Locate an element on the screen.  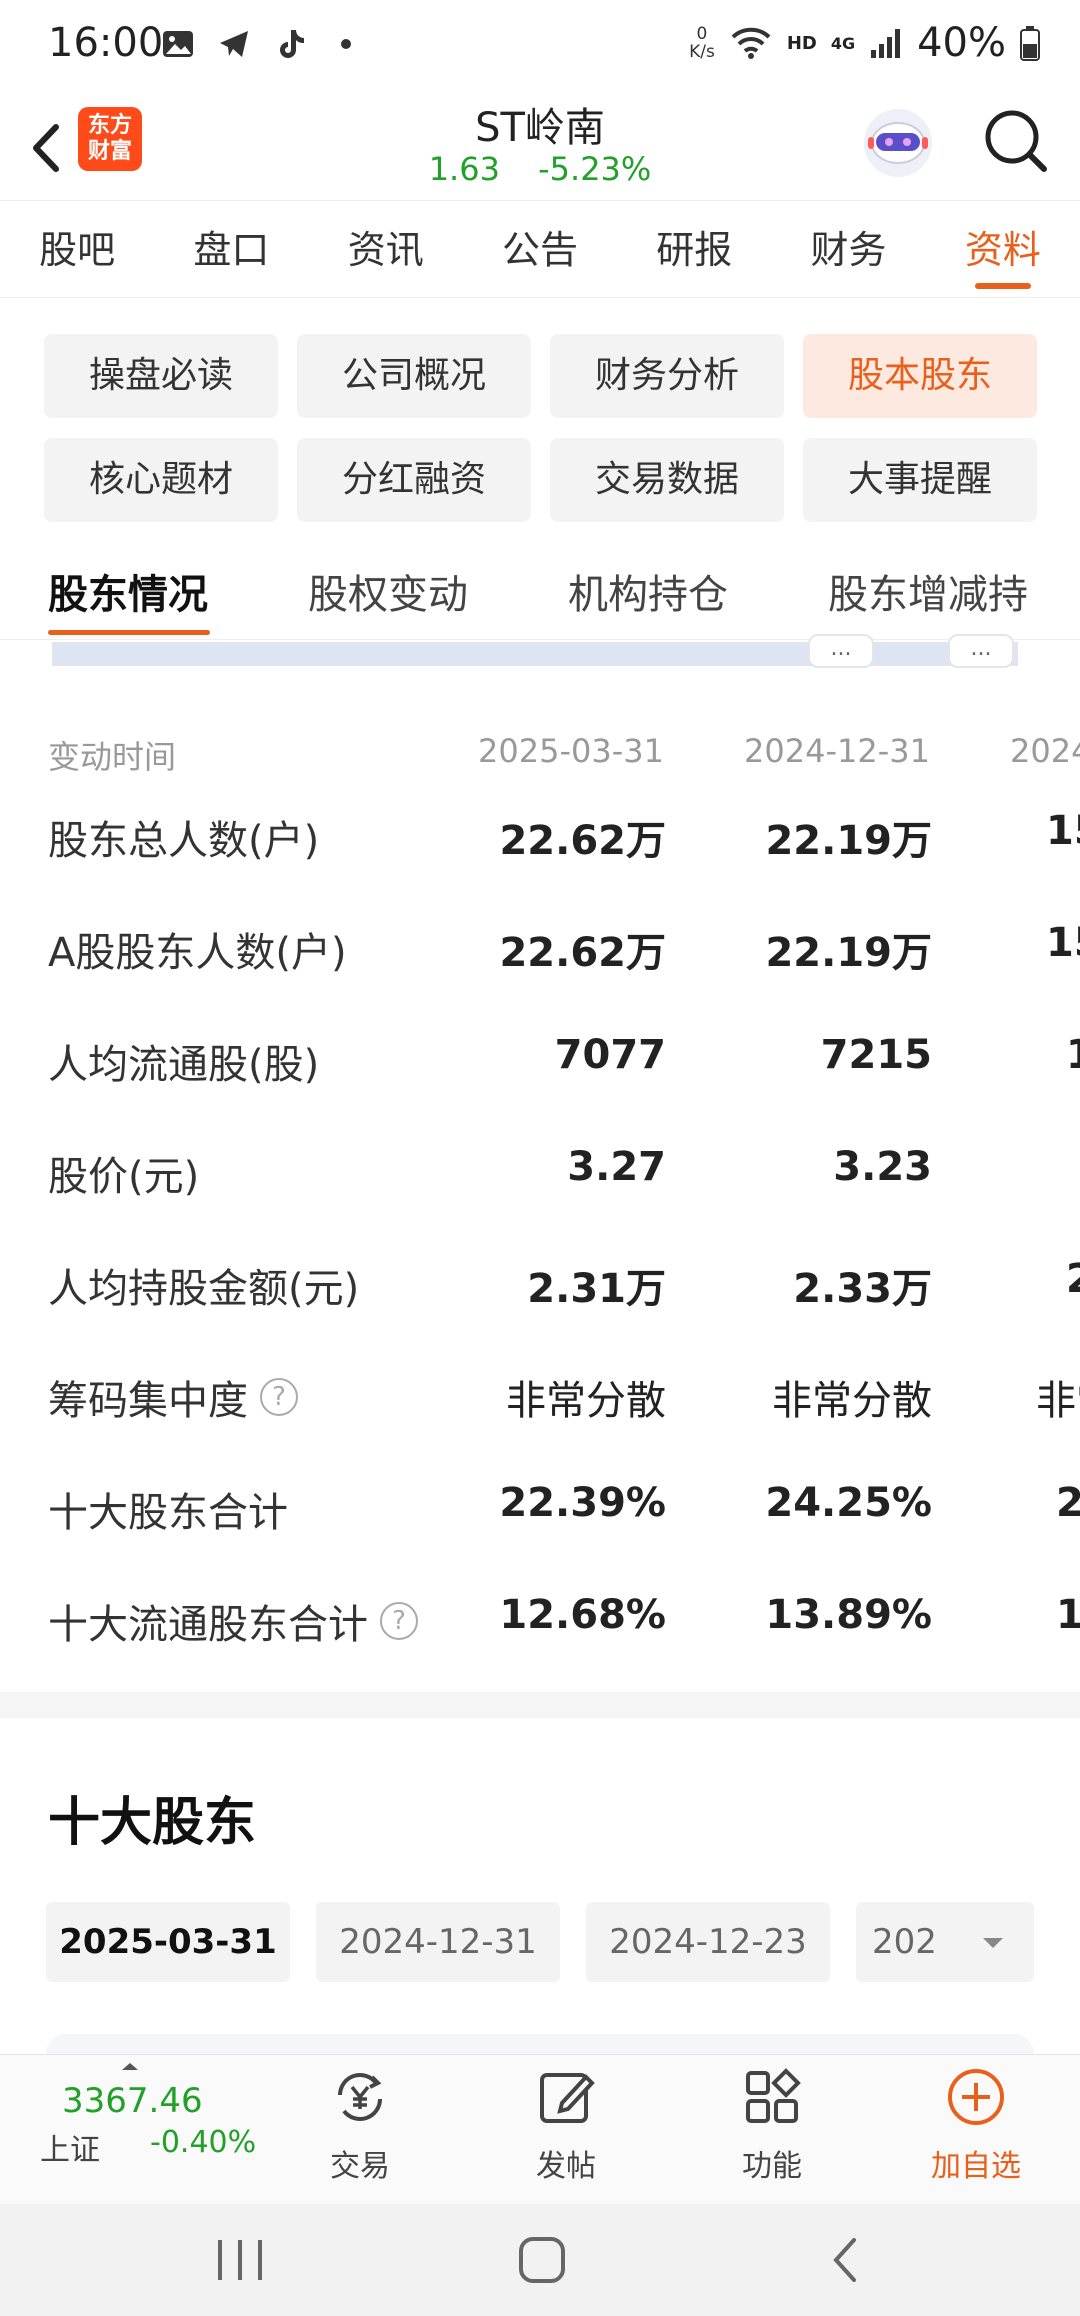
row-label-text: 十大股东合计 is located at coordinates (168, 1513).